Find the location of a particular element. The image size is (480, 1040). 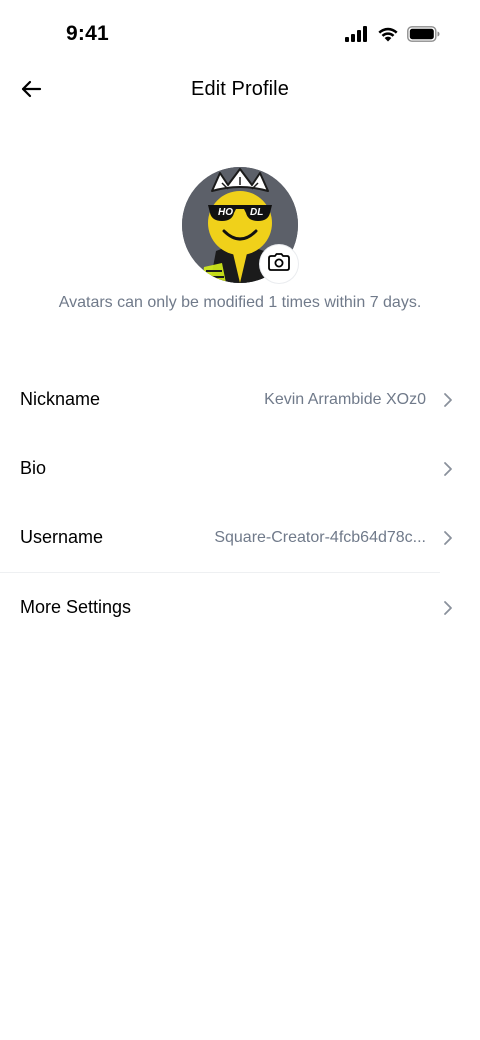

nickname-row: Nickname Kevin Arrambide XOz0 is located at coordinates (240, 399).